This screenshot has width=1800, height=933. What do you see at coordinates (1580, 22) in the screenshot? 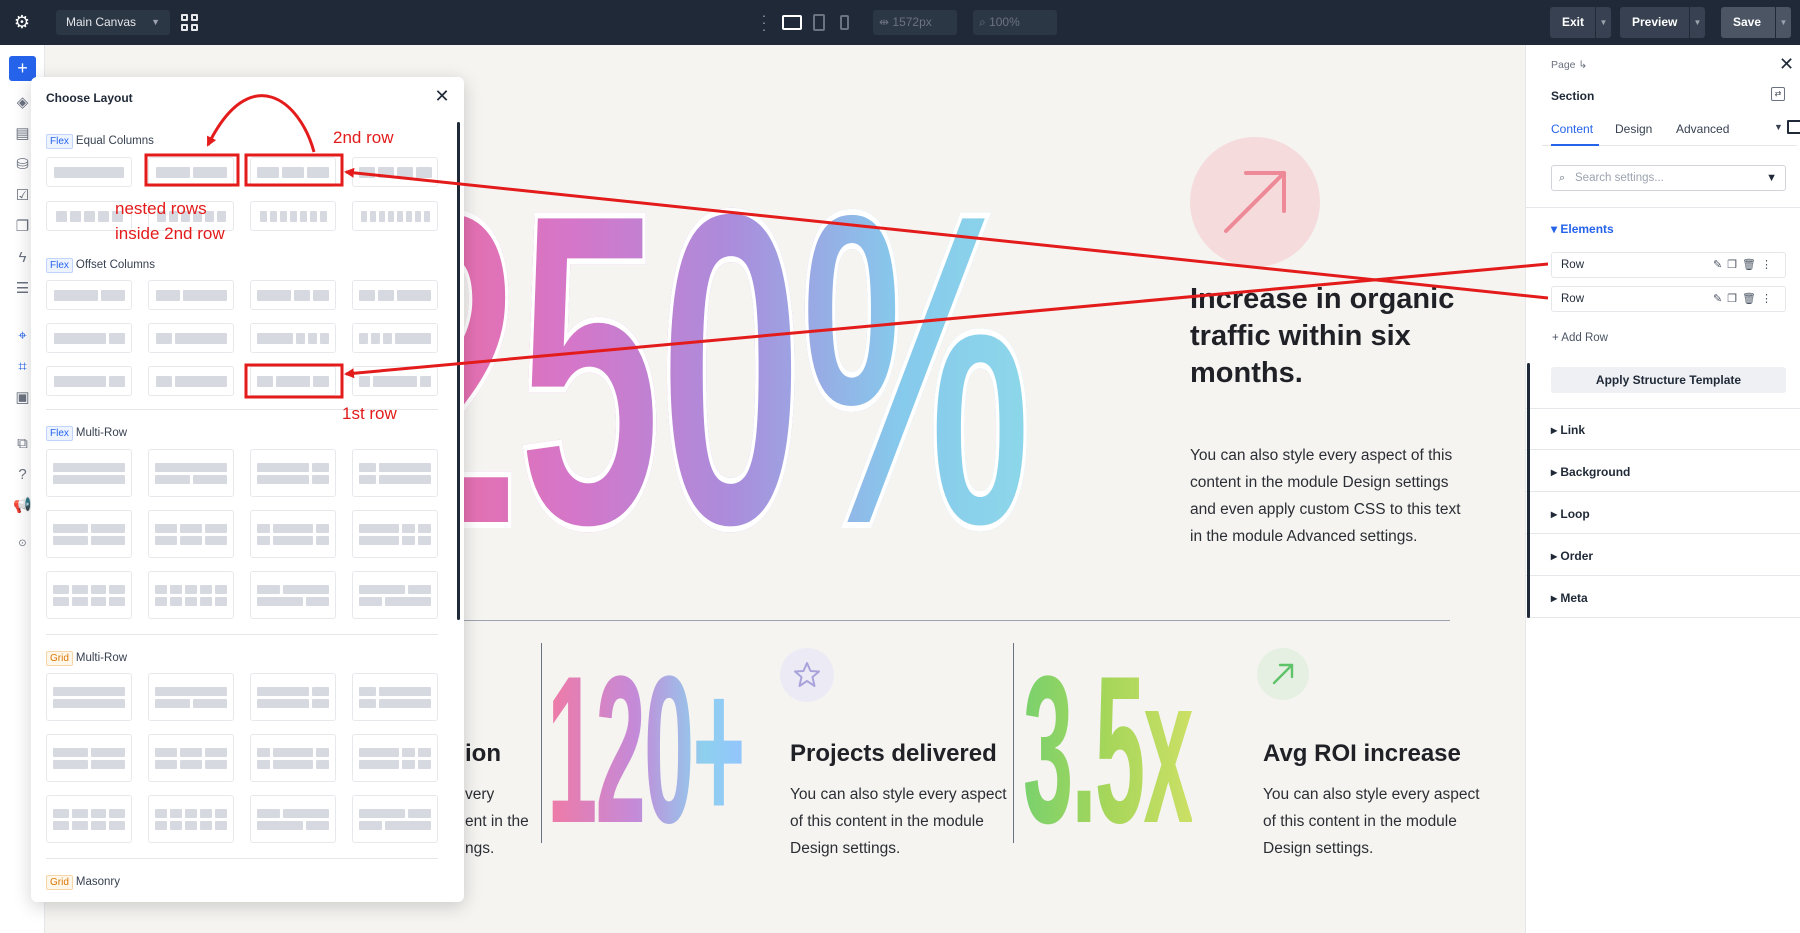
I see `exit-button: Exit ▼` at bounding box center [1580, 22].